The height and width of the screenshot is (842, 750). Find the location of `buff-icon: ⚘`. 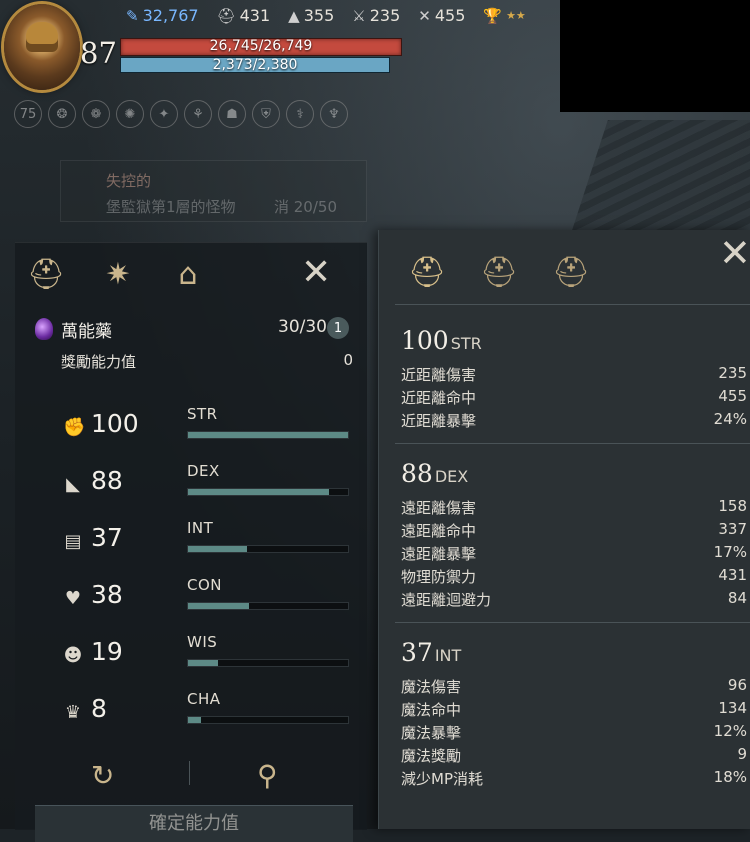

buff-icon: ⚘ is located at coordinates (198, 114).